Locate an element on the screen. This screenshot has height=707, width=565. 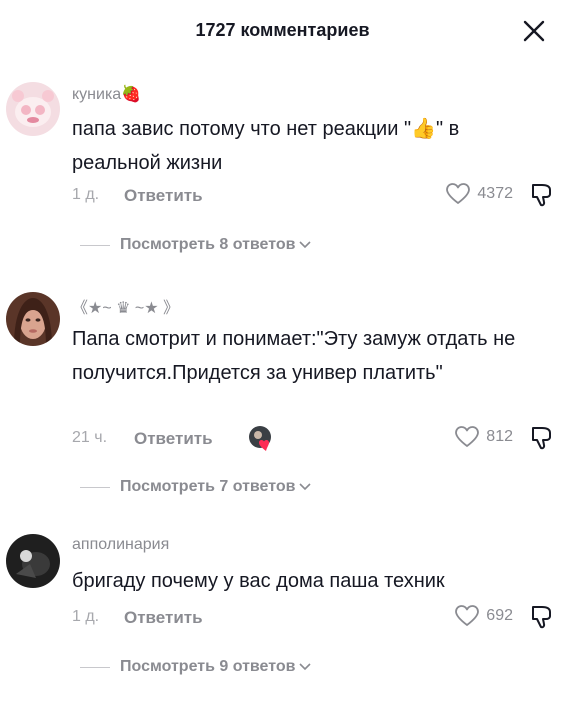
comment-text: бригаду почему у вас дома паша техник is located at coordinates (258, 581).